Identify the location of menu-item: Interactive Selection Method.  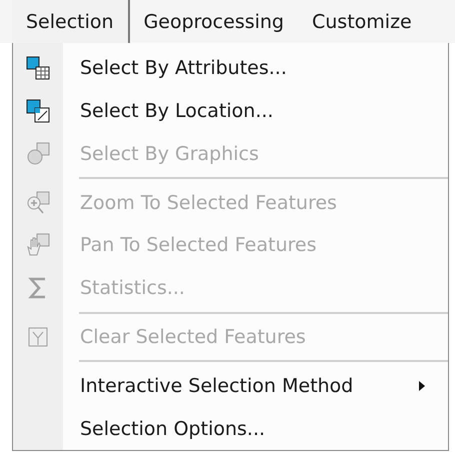
(249, 385).